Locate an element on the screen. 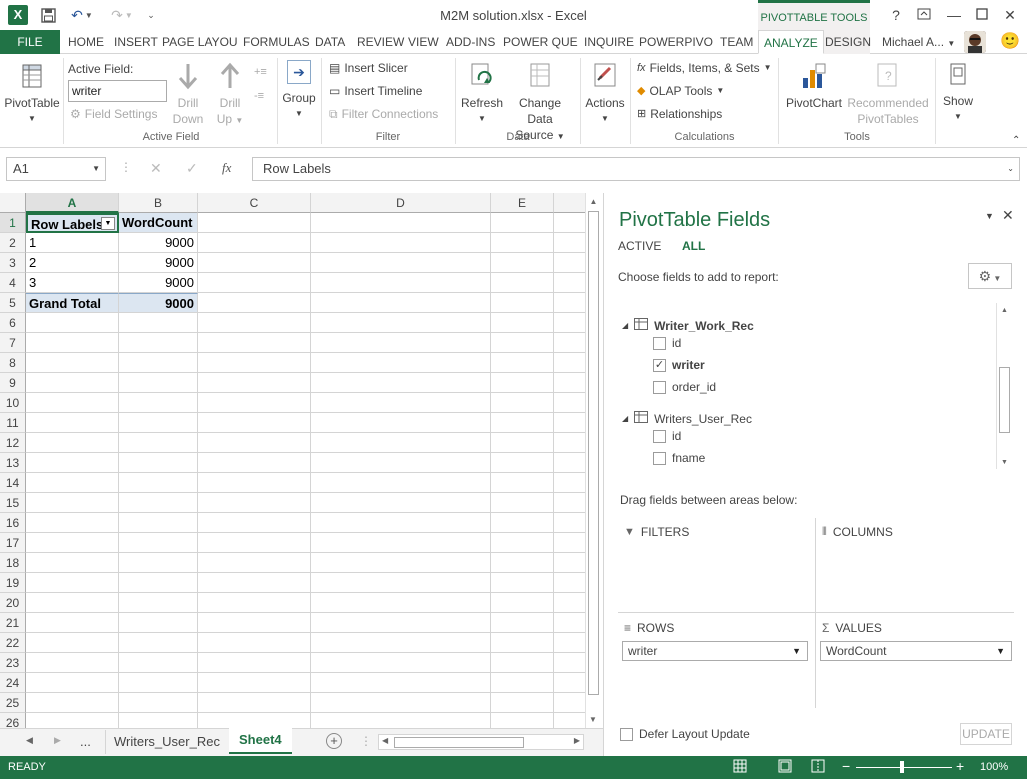  smiley-feedback-icon: 🙂 is located at coordinates (1010, 42).